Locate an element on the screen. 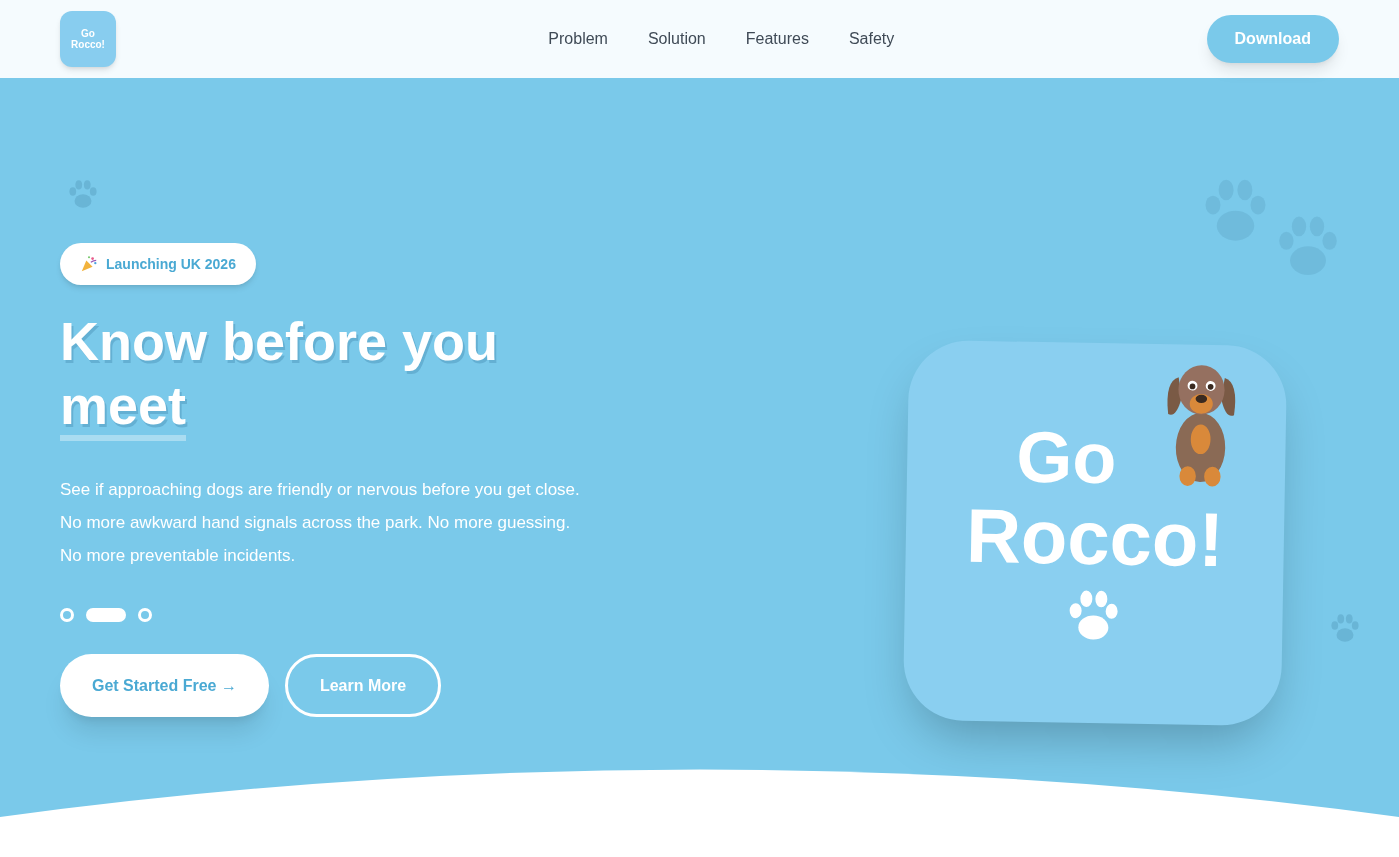  nav-link: Safety is located at coordinates (871, 39).